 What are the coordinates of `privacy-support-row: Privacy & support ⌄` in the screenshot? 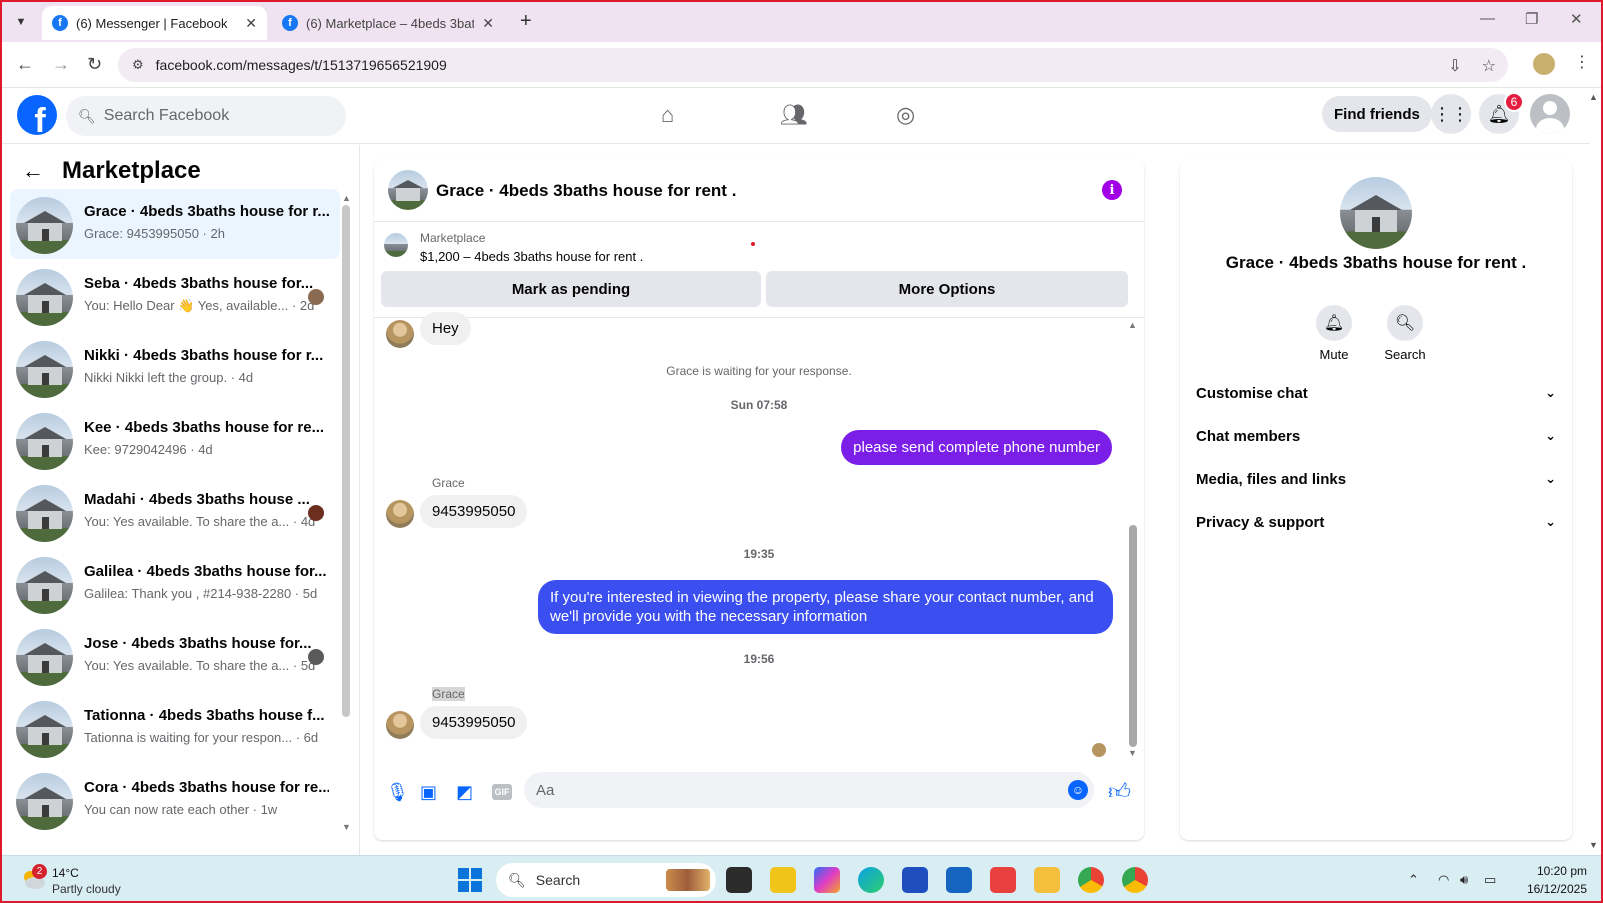 It's located at (1376, 522).